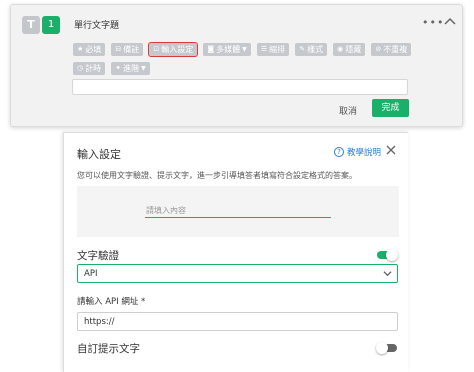 The height and width of the screenshot is (372, 474). Describe the element at coordinates (89, 49) in the screenshot. I see `tag-required: ★ 必填` at that location.